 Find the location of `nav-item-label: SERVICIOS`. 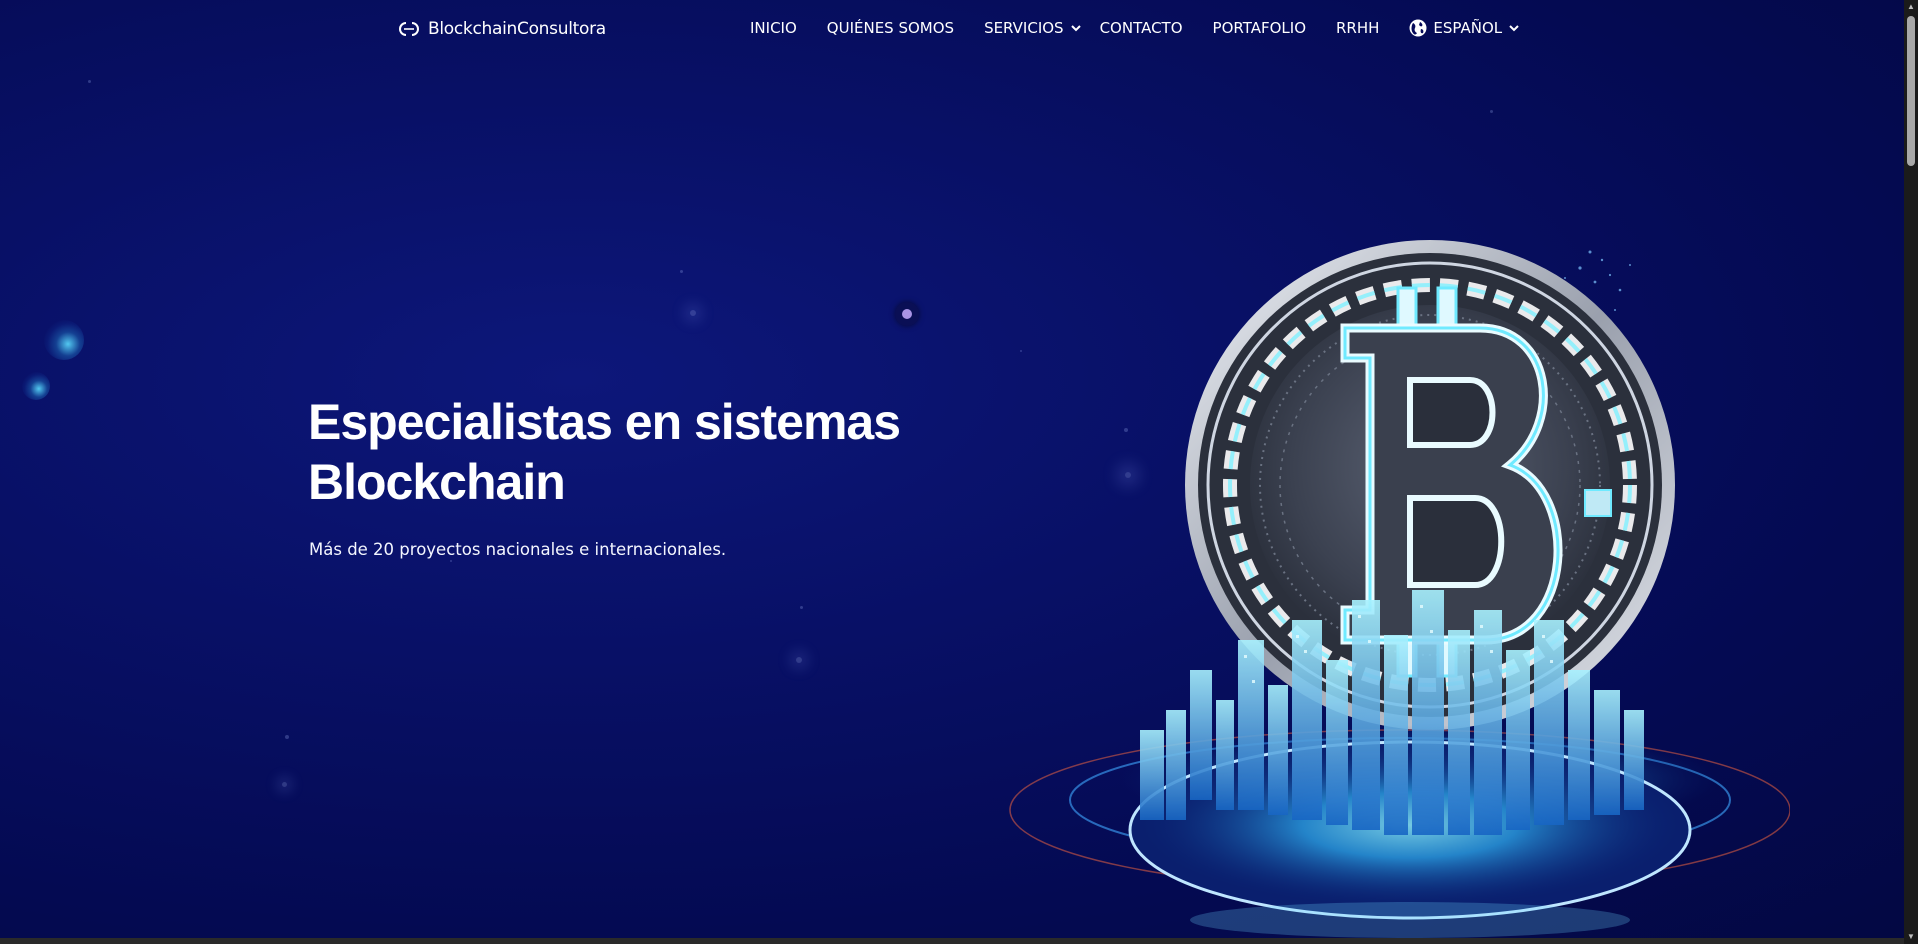

nav-item-label: SERVICIOS is located at coordinates (1024, 28).